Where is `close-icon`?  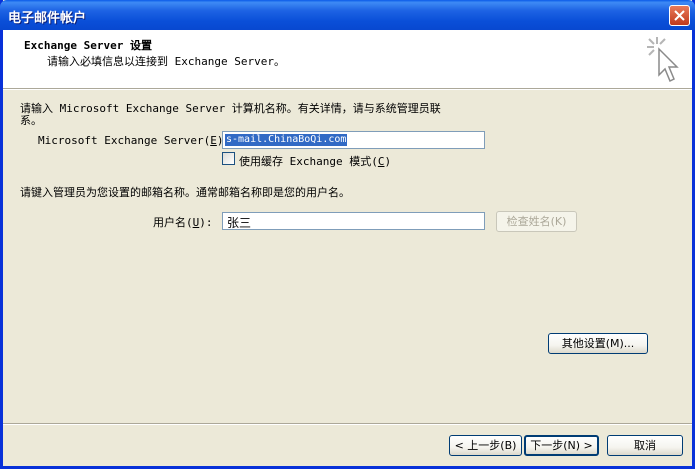
close-icon is located at coordinates (679, 15).